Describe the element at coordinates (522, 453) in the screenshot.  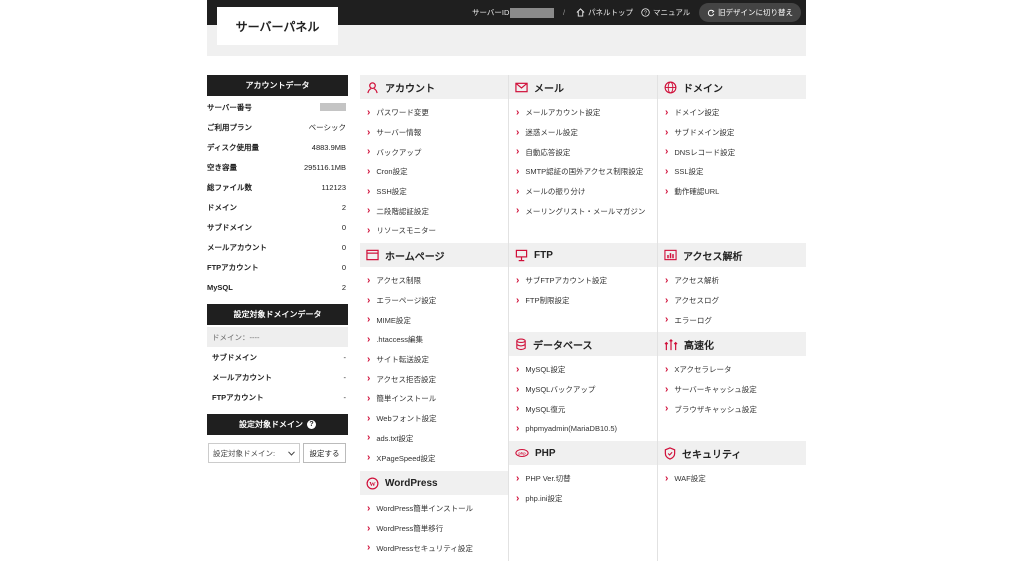
I see `php-icon: php` at that location.